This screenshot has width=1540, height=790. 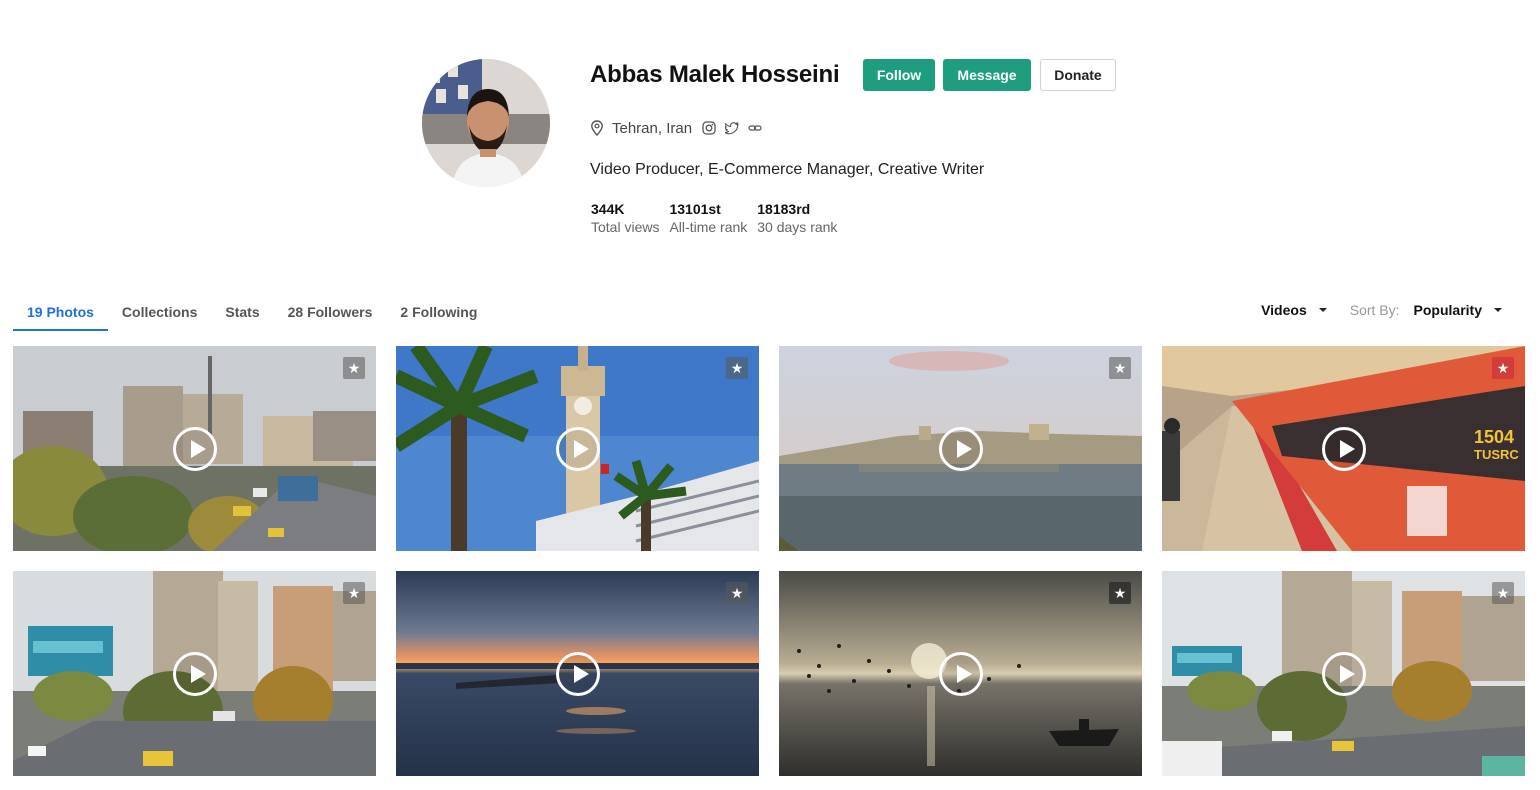 What do you see at coordinates (625, 227) in the screenshot?
I see `stat-label: Total views` at bounding box center [625, 227].